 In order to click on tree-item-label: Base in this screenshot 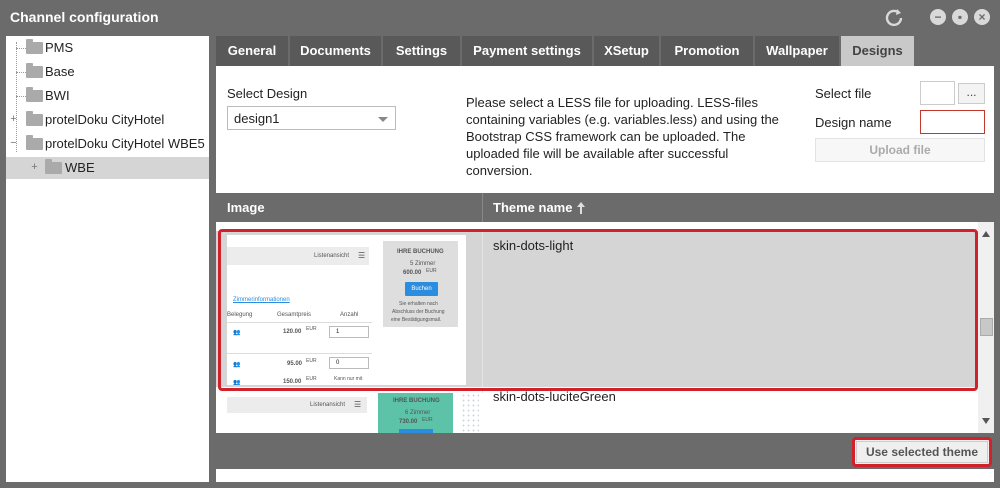, I will do `click(60, 71)`.